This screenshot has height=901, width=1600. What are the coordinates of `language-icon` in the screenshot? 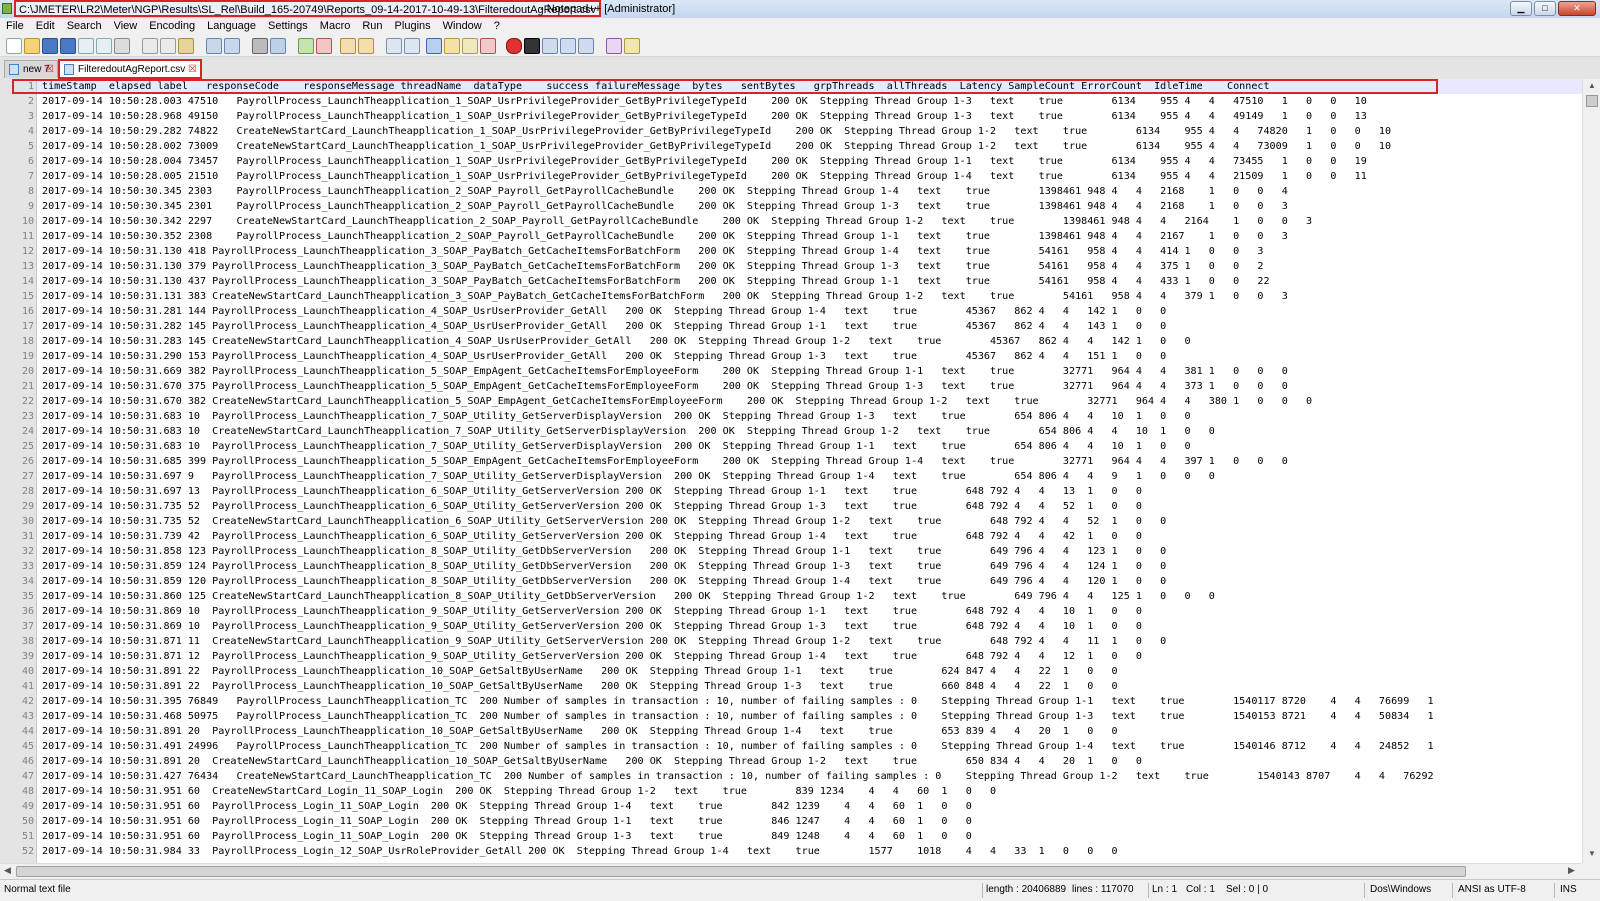 It's located at (452, 46).